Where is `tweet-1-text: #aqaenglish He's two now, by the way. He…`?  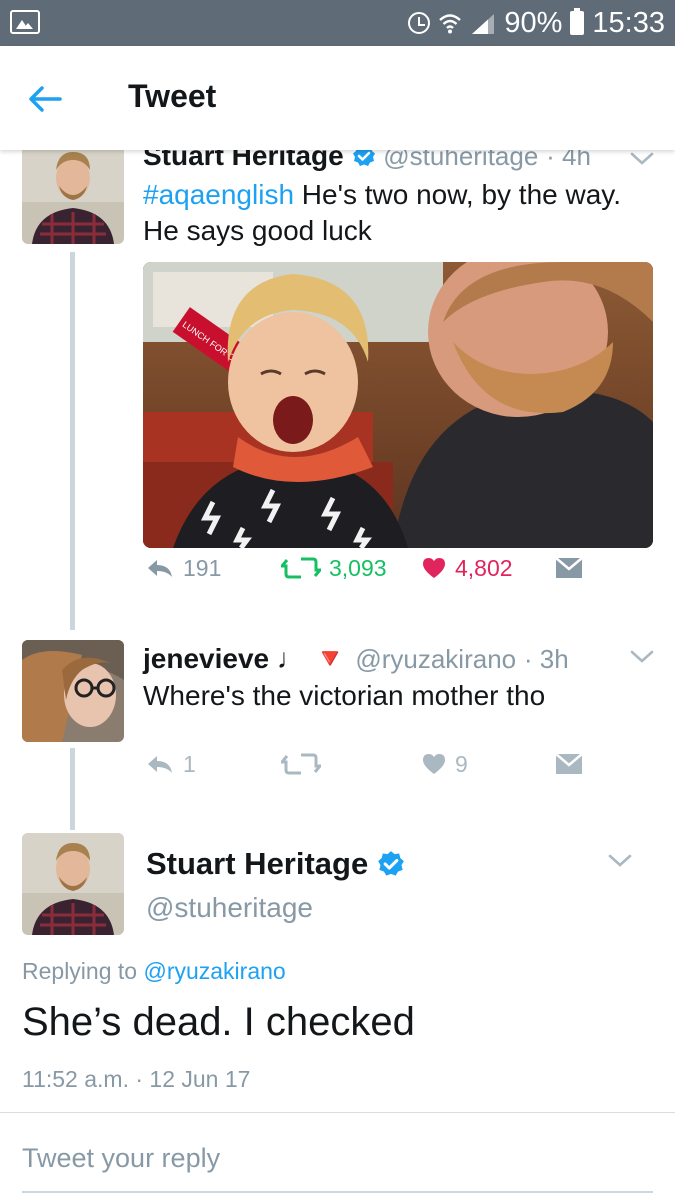
tweet-1-text: #aqaenglish He's two now, by the way. He… is located at coordinates (400, 213).